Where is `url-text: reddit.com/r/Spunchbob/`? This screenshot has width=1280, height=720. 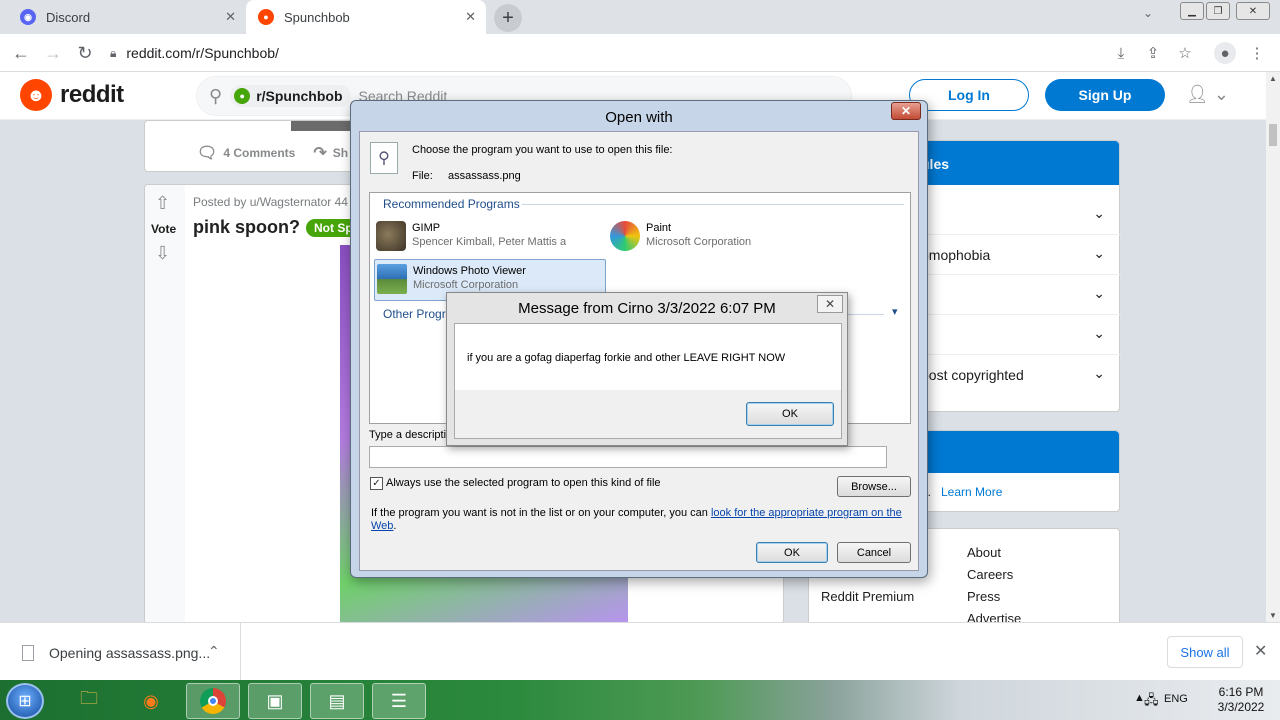 url-text: reddit.com/r/Spunchbob/ is located at coordinates (202, 53).